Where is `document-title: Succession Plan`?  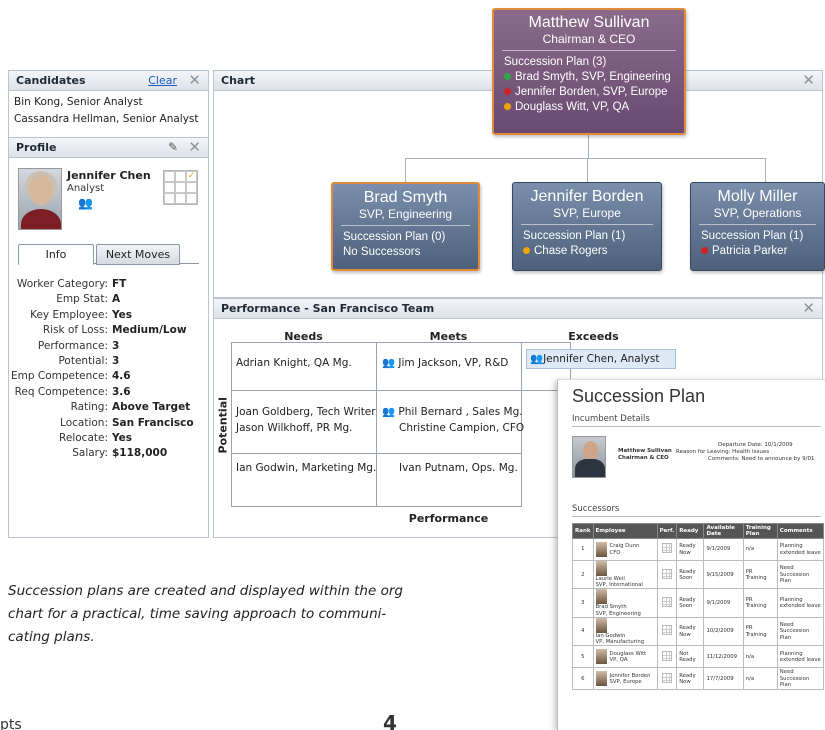 document-title: Succession Plan is located at coordinates (639, 396).